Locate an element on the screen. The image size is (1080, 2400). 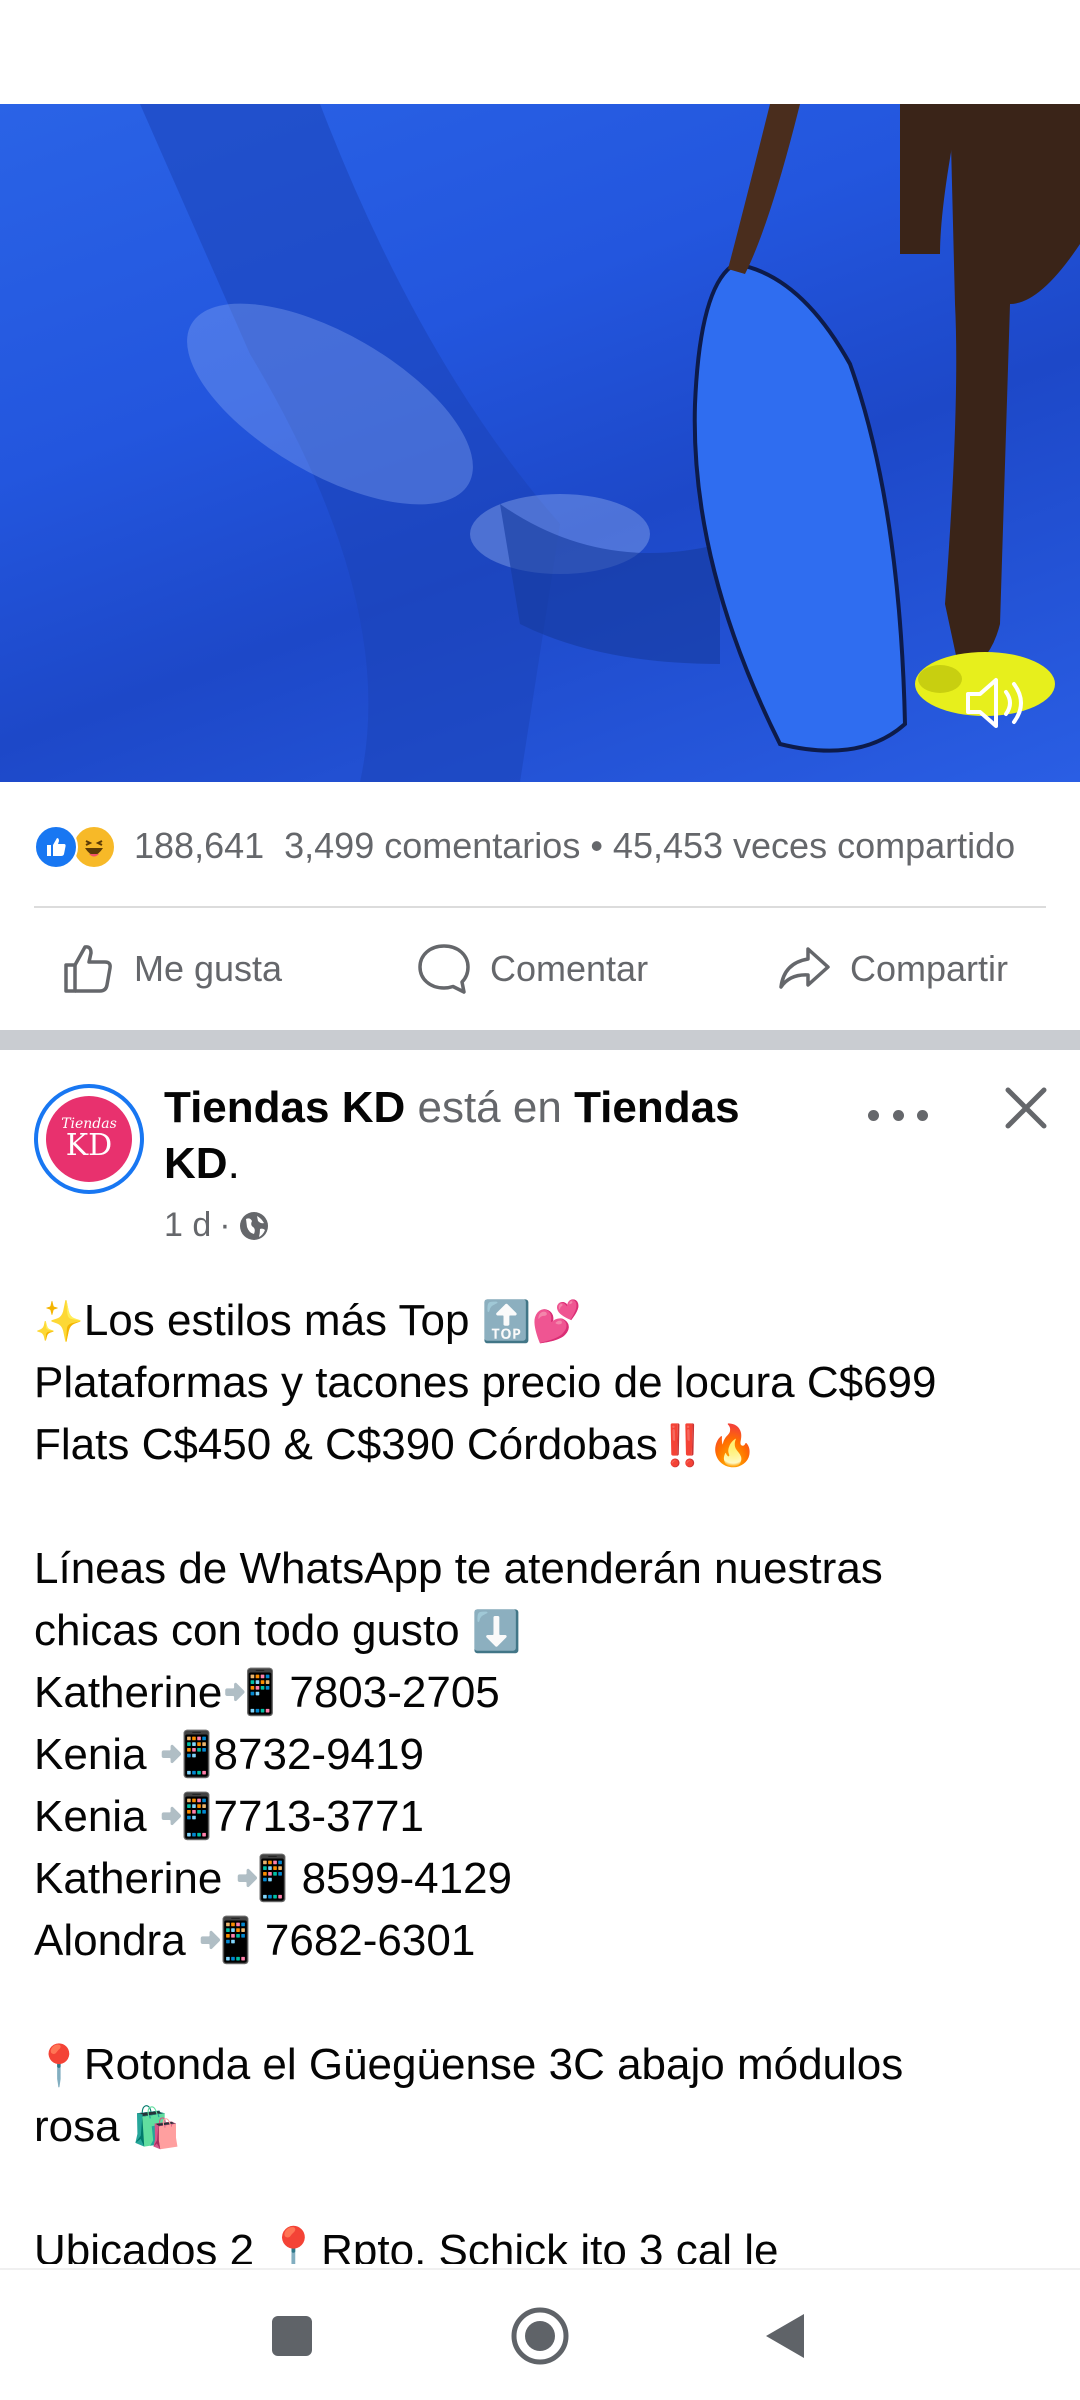
system-nav-bar is located at coordinates (540, 2334).